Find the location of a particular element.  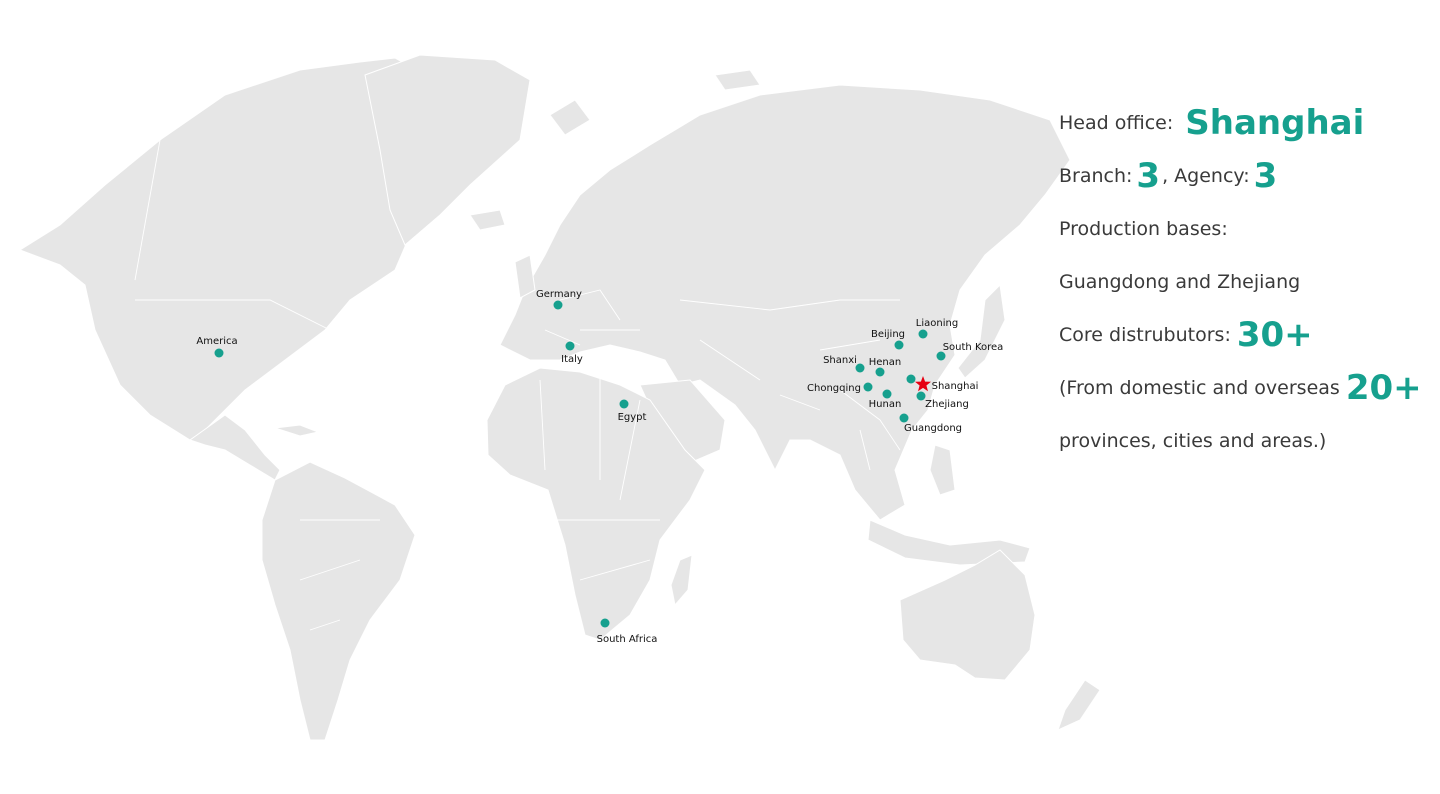

marker-zhejiang: Zhejiang is located at coordinates (942, 401).